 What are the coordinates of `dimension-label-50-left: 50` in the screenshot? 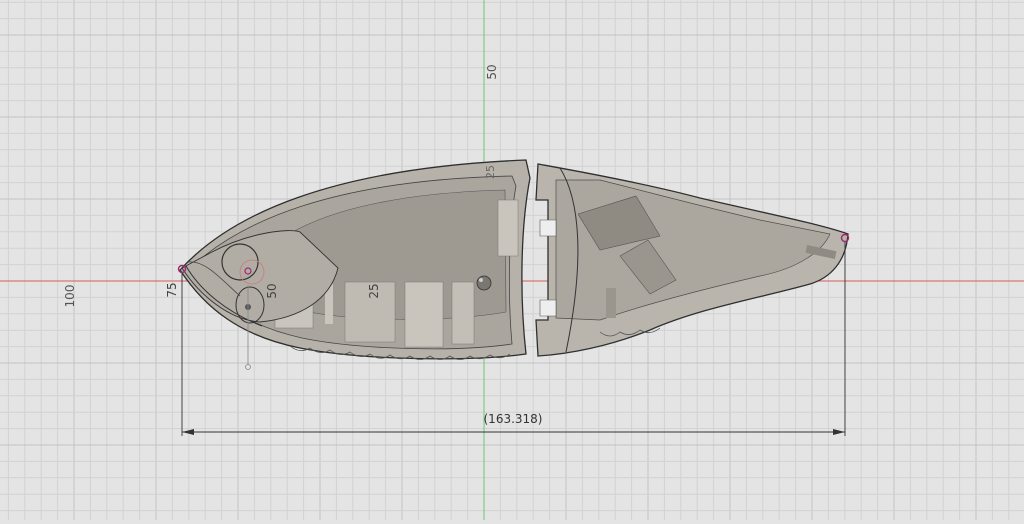 It's located at (272, 290).